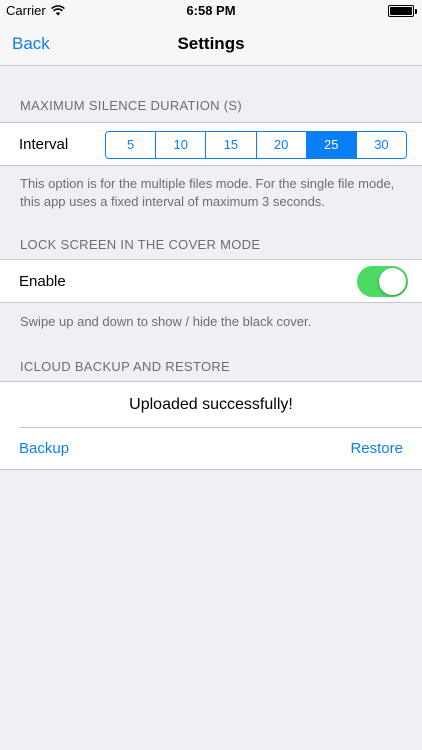 The image size is (422, 750). What do you see at coordinates (231, 145) in the screenshot?
I see `interval-option-15: 15` at bounding box center [231, 145].